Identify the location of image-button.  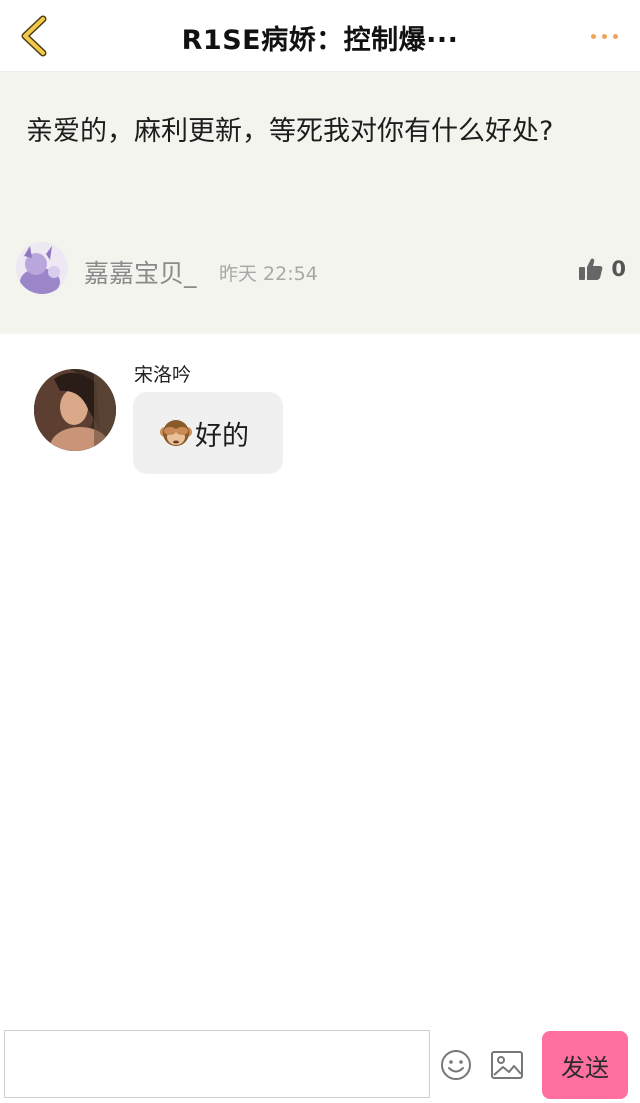
(507, 1065).